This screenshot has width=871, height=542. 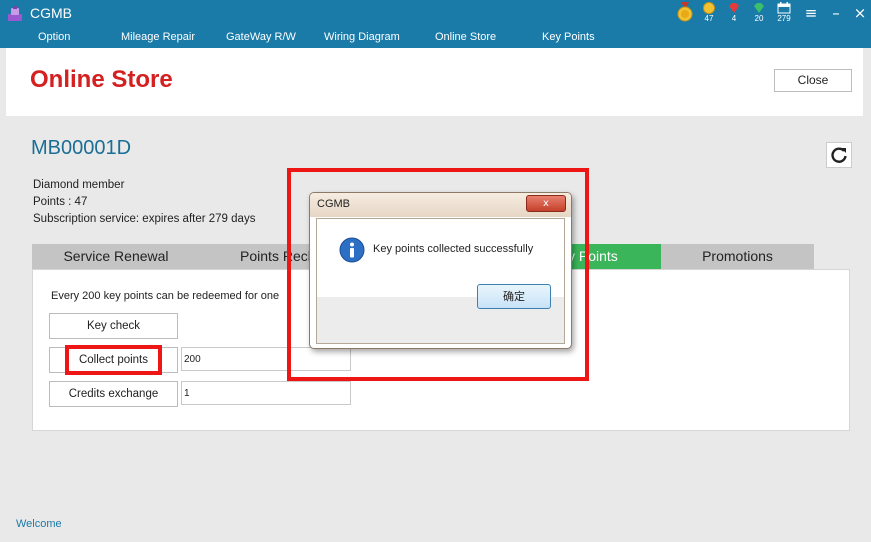 What do you see at coordinates (734, 8) in the screenshot?
I see `red-gem-icon` at bounding box center [734, 8].